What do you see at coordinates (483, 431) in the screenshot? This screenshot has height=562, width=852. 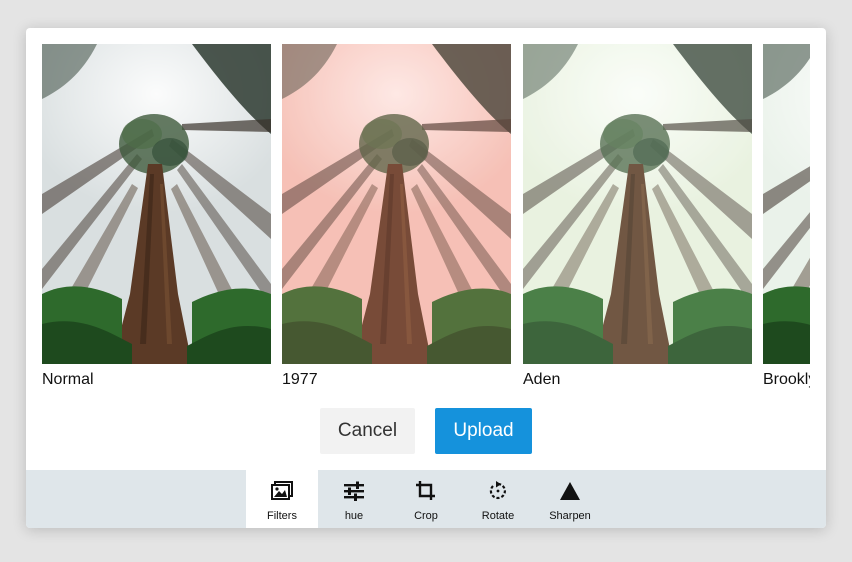 I see `upload-button: Upload` at bounding box center [483, 431].